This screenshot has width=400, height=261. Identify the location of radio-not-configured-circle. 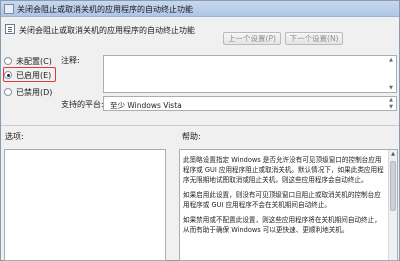
(8, 61).